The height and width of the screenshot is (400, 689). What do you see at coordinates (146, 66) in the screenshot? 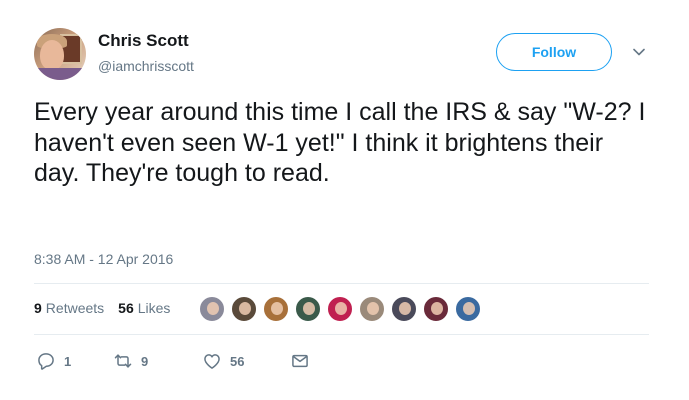
I see `author-handle: @iamchrisscott` at bounding box center [146, 66].